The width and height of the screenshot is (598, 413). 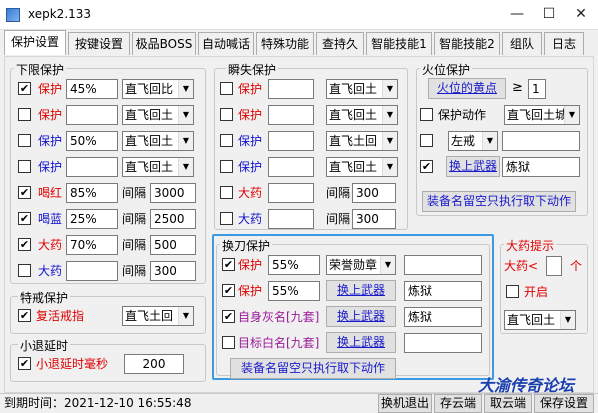 What do you see at coordinates (522, 43) in the screenshot?
I see `tab-team: 组队` at bounding box center [522, 43].